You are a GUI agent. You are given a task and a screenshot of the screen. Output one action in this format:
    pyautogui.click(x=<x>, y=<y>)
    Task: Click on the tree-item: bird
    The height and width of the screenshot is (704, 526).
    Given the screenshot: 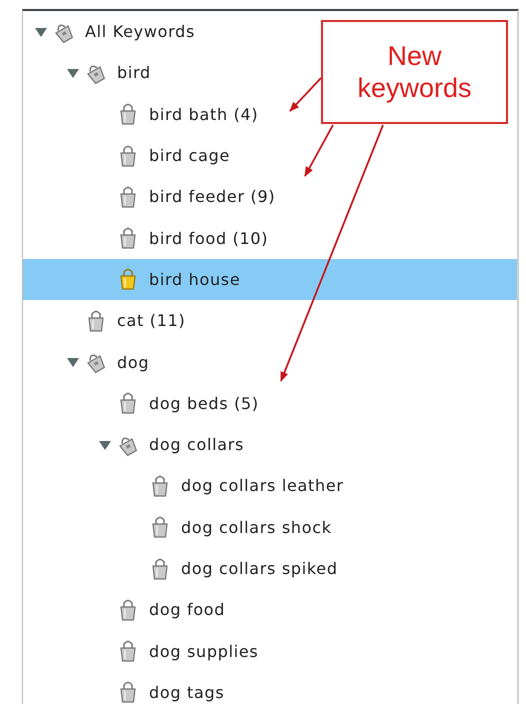 What is the action you would take?
    pyautogui.click(x=134, y=72)
    